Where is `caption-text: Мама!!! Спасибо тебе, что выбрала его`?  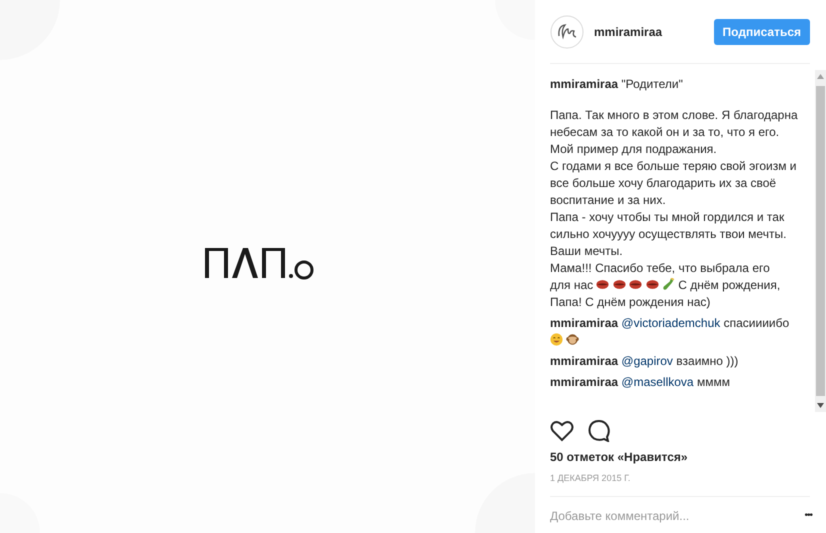 caption-text: Мама!!! Спасибо тебе, что выбрала его is located at coordinates (660, 268).